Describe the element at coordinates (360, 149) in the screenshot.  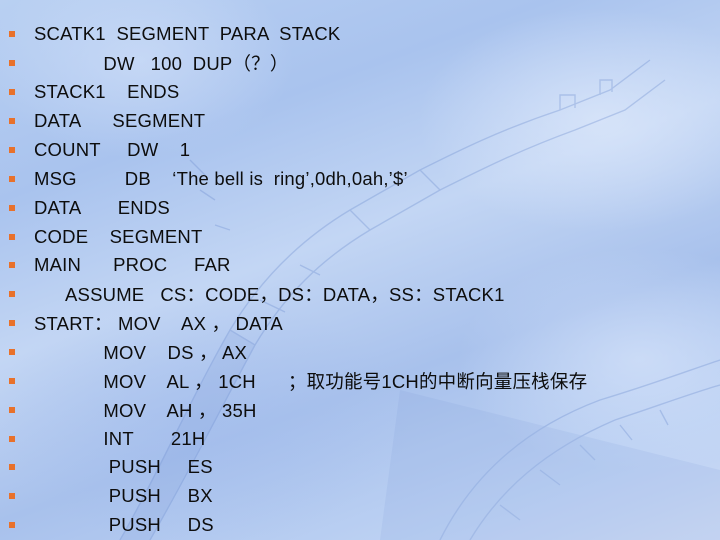
I see `code-line: COUNT DW 1` at that location.